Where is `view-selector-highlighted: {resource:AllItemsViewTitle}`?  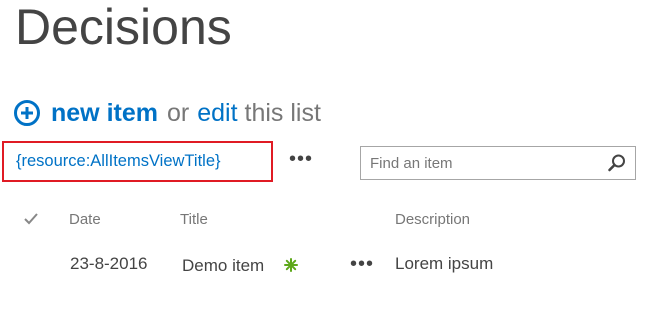 view-selector-highlighted: {resource:AllItemsViewTitle} is located at coordinates (137, 161).